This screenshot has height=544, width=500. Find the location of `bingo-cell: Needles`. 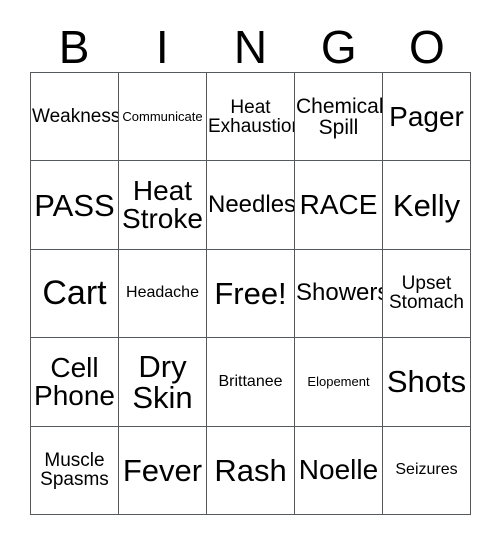

bingo-cell: Needles is located at coordinates (251, 205).